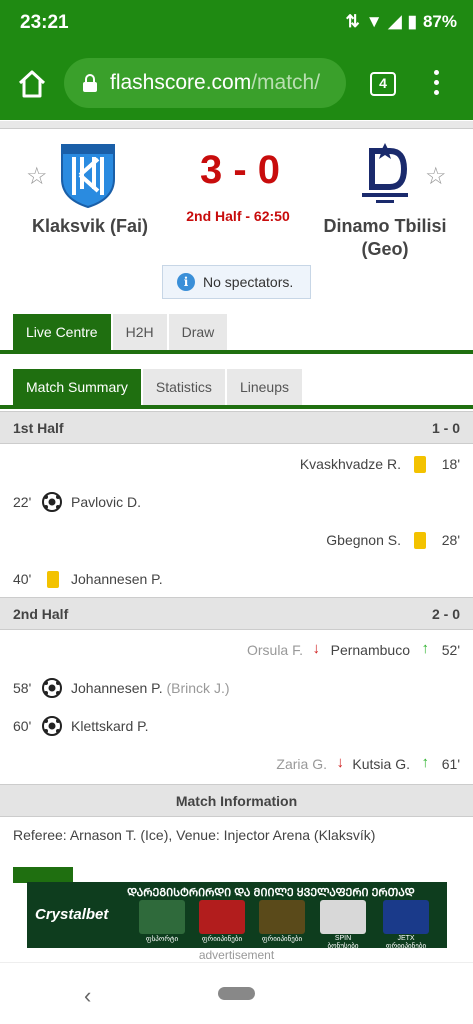  Describe the element at coordinates (374, 21) in the screenshot. I see `wifi-icon: ▼` at that location.